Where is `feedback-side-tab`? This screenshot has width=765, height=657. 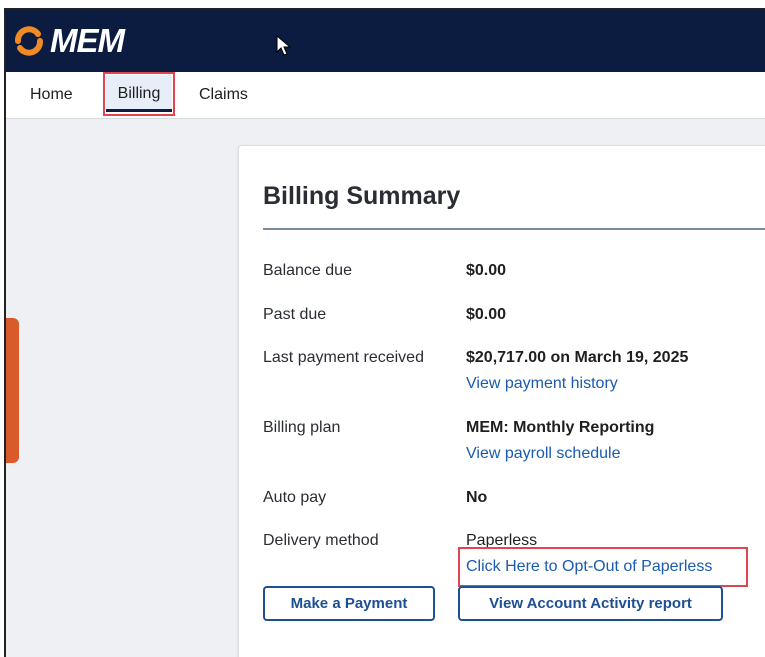 feedback-side-tab is located at coordinates (12, 390).